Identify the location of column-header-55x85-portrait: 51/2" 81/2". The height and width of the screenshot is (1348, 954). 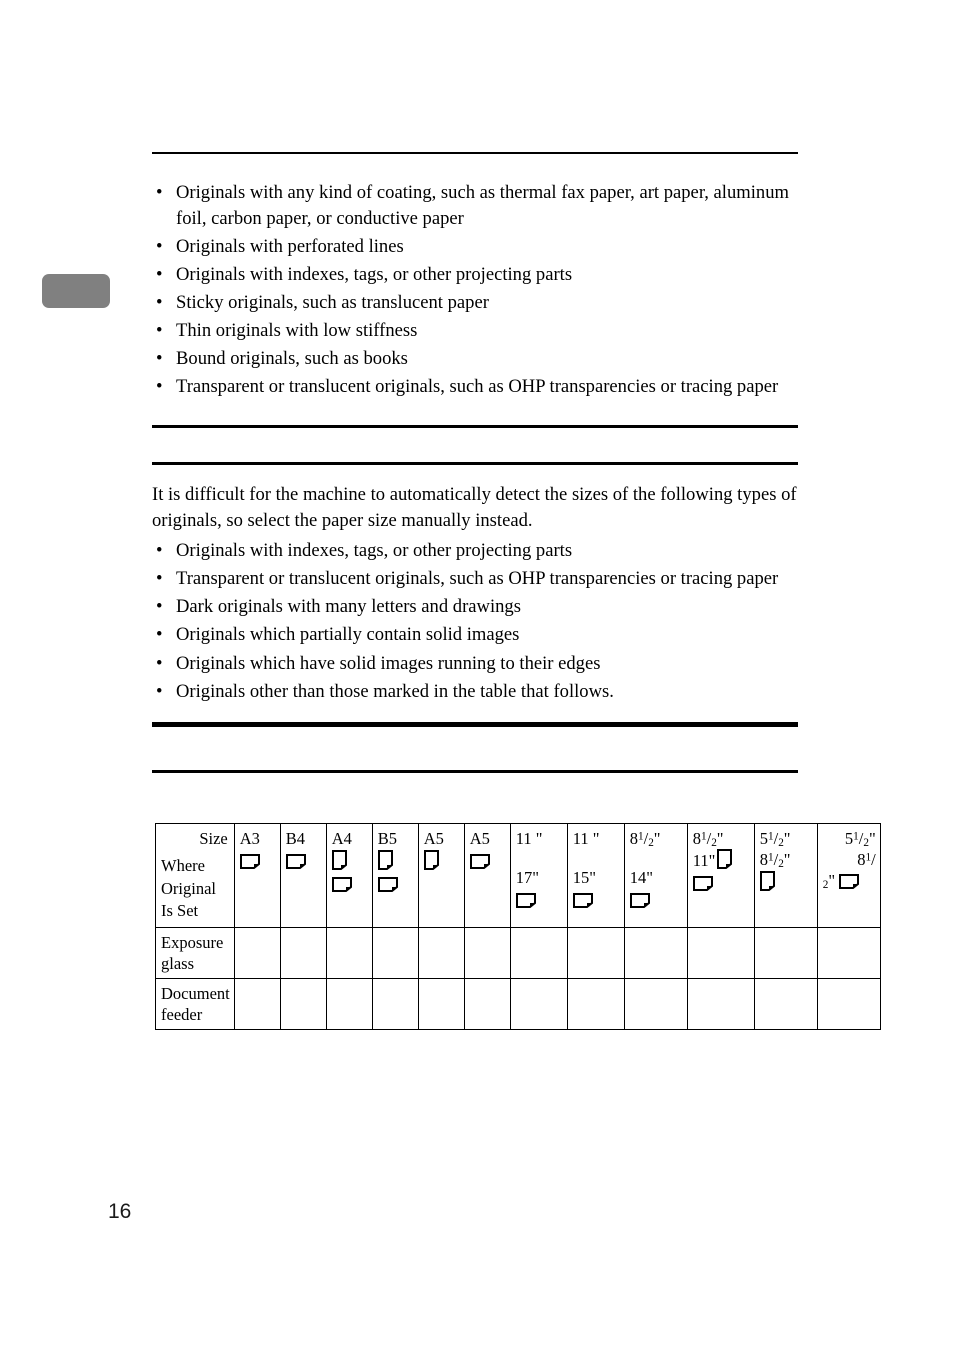
(785, 875).